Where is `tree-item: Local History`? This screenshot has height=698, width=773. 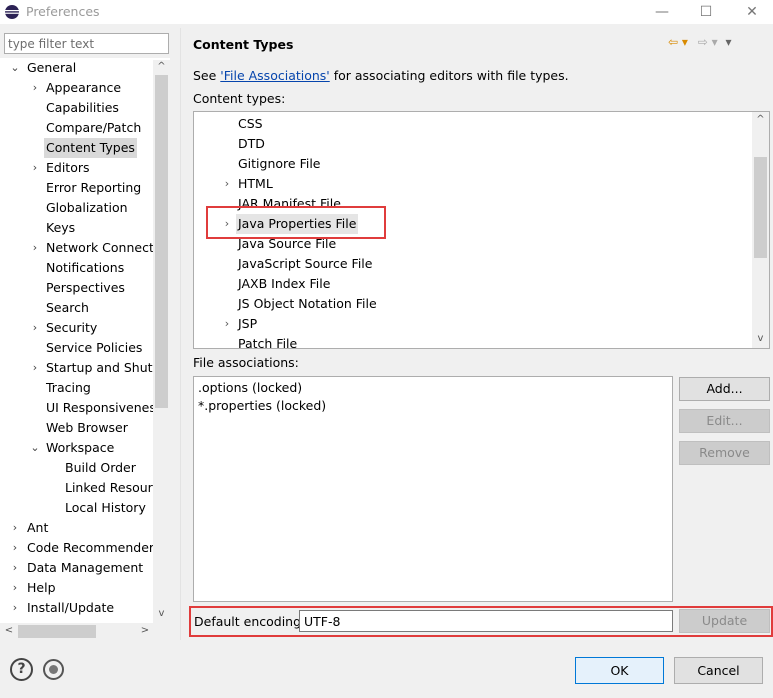 tree-item: Local History is located at coordinates (105, 508).